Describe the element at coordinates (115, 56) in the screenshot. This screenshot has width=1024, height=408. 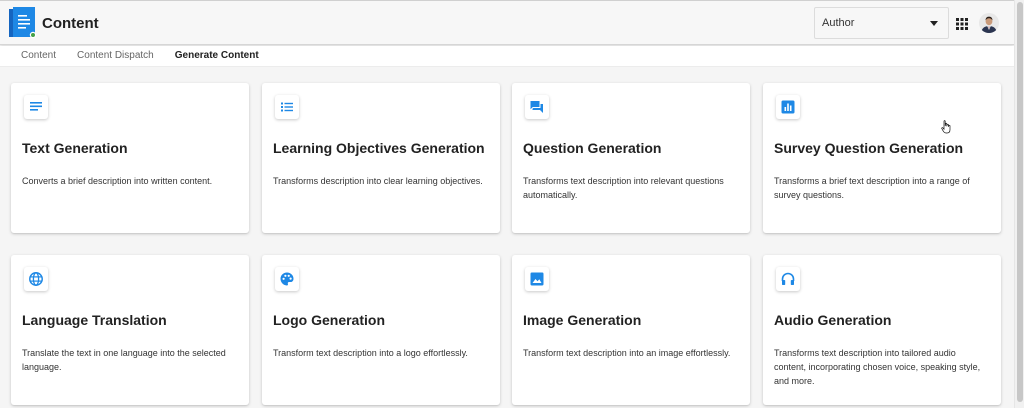
I see `tab-content-dispatch: Content Dispatch` at that location.